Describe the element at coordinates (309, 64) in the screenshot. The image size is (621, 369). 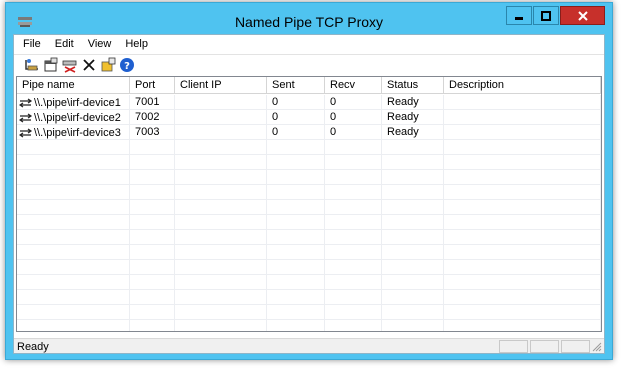
I see `toolbar: ?` at that location.